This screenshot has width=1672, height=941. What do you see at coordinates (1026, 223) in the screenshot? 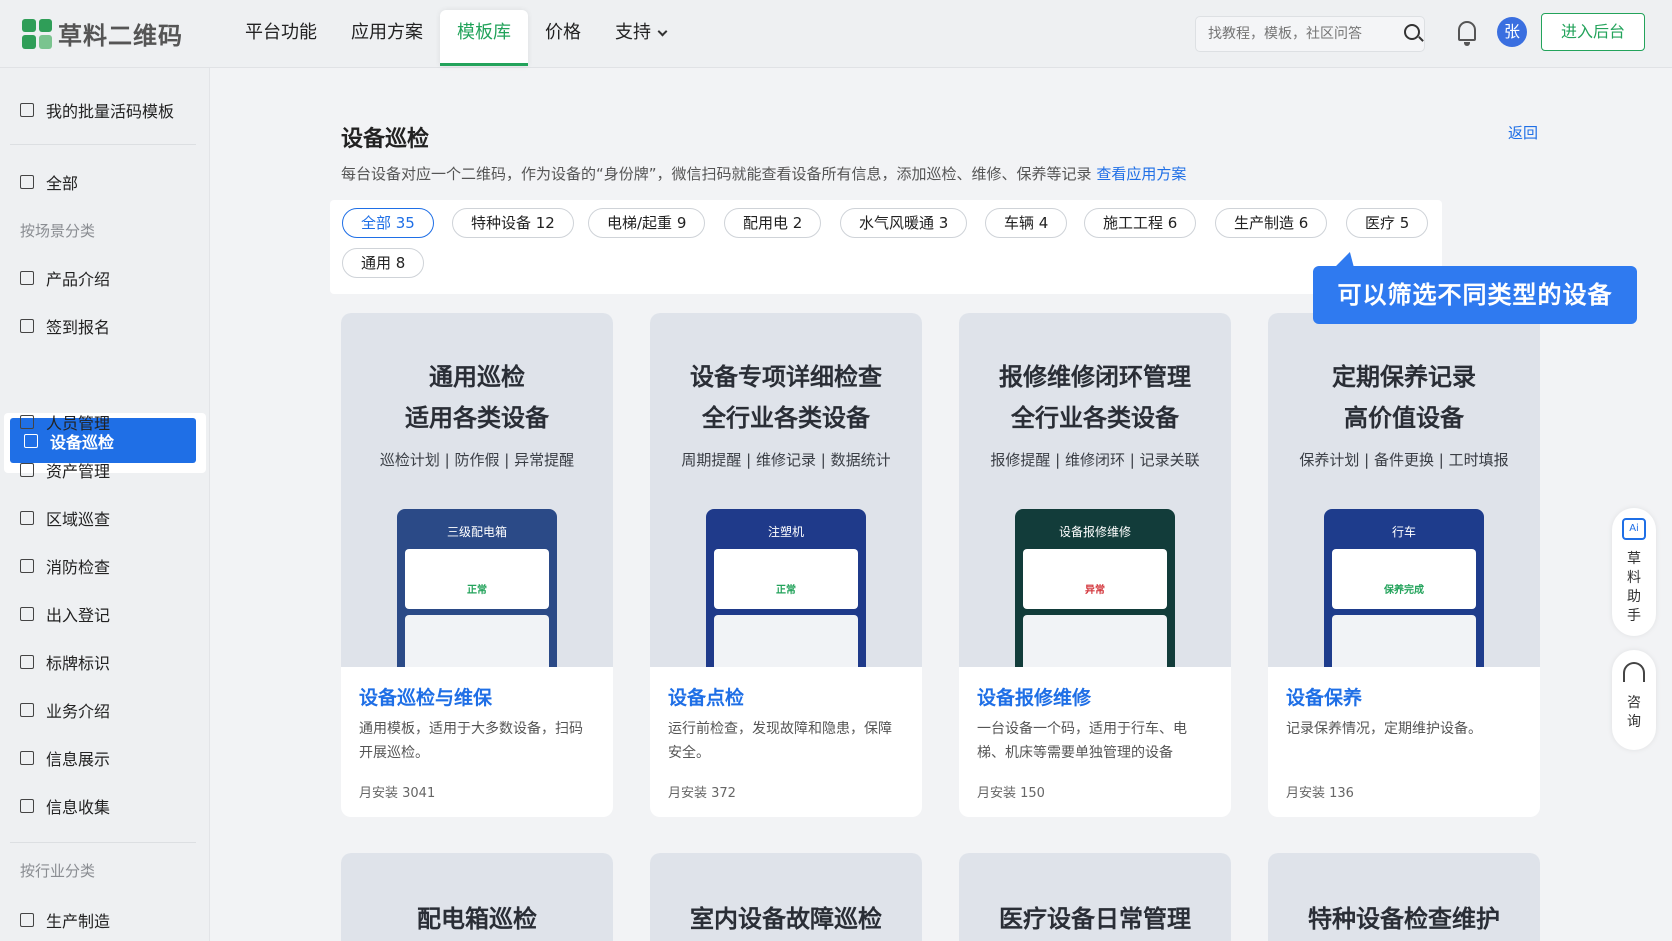
I see `filter-chip-vehicle: 车辆 4` at bounding box center [1026, 223].